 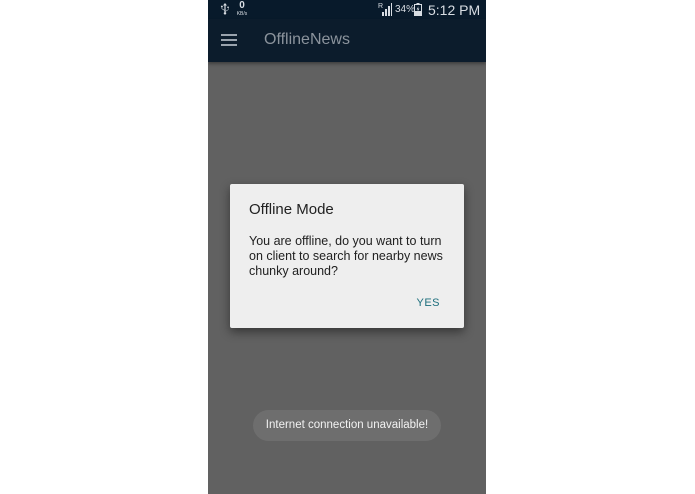 I want to click on network-speed-unit: KB/s, so click(x=242, y=14).